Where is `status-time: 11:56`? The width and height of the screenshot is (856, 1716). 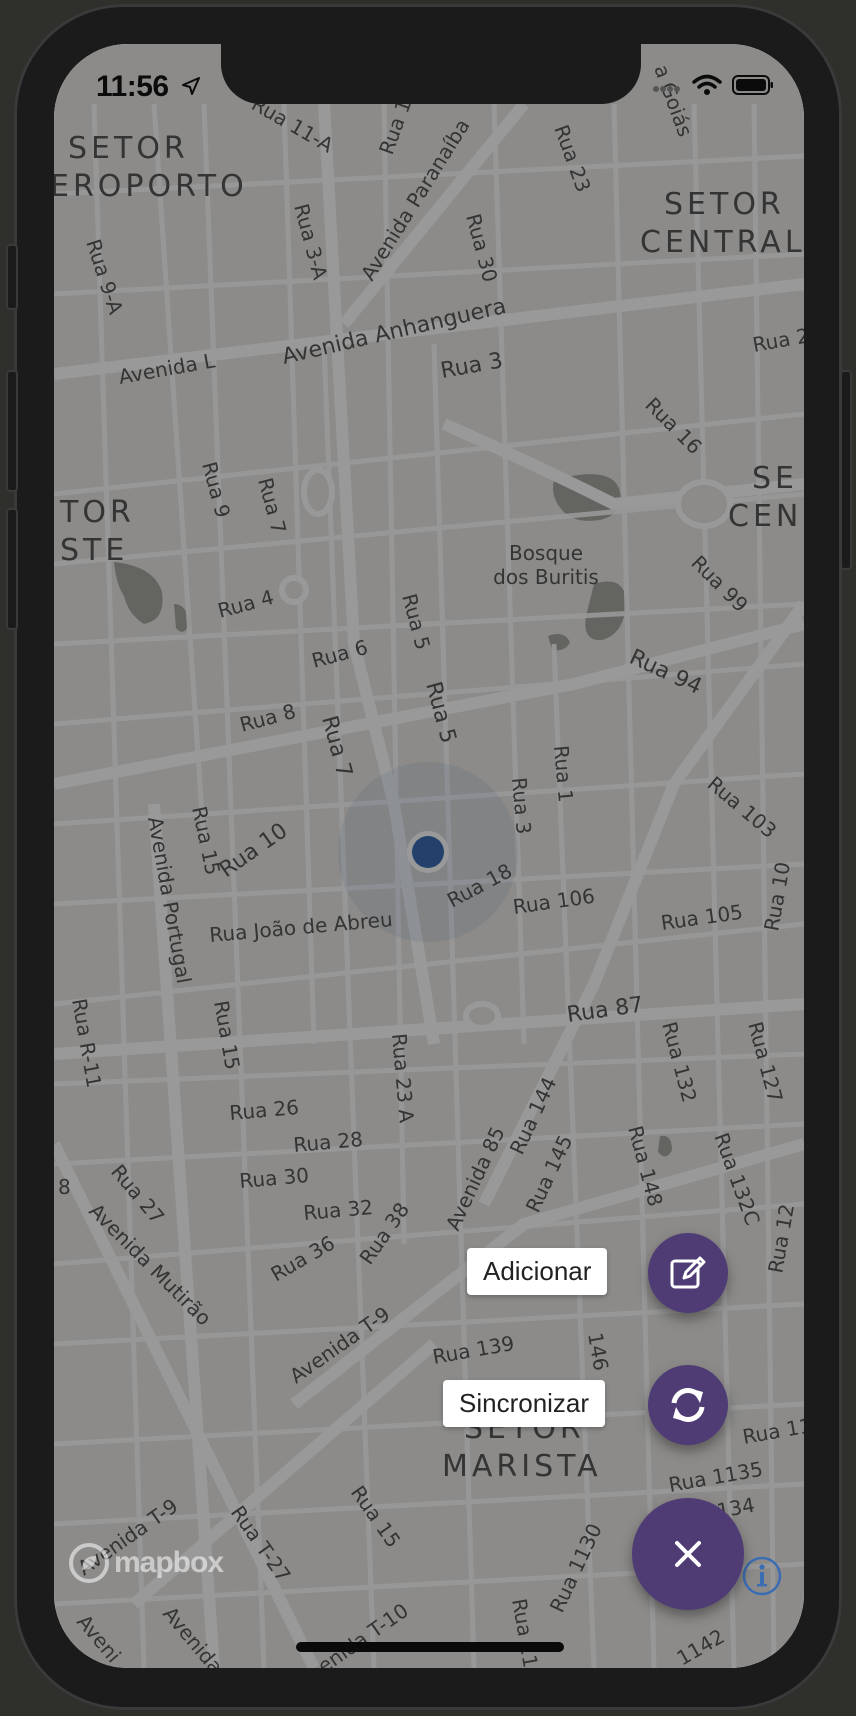 status-time: 11:56 is located at coordinates (132, 86).